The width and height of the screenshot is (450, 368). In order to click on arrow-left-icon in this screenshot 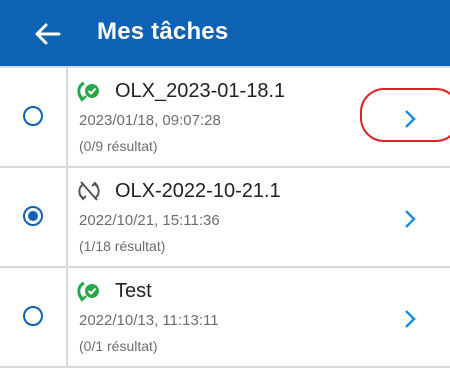, I will do `click(48, 34)`.